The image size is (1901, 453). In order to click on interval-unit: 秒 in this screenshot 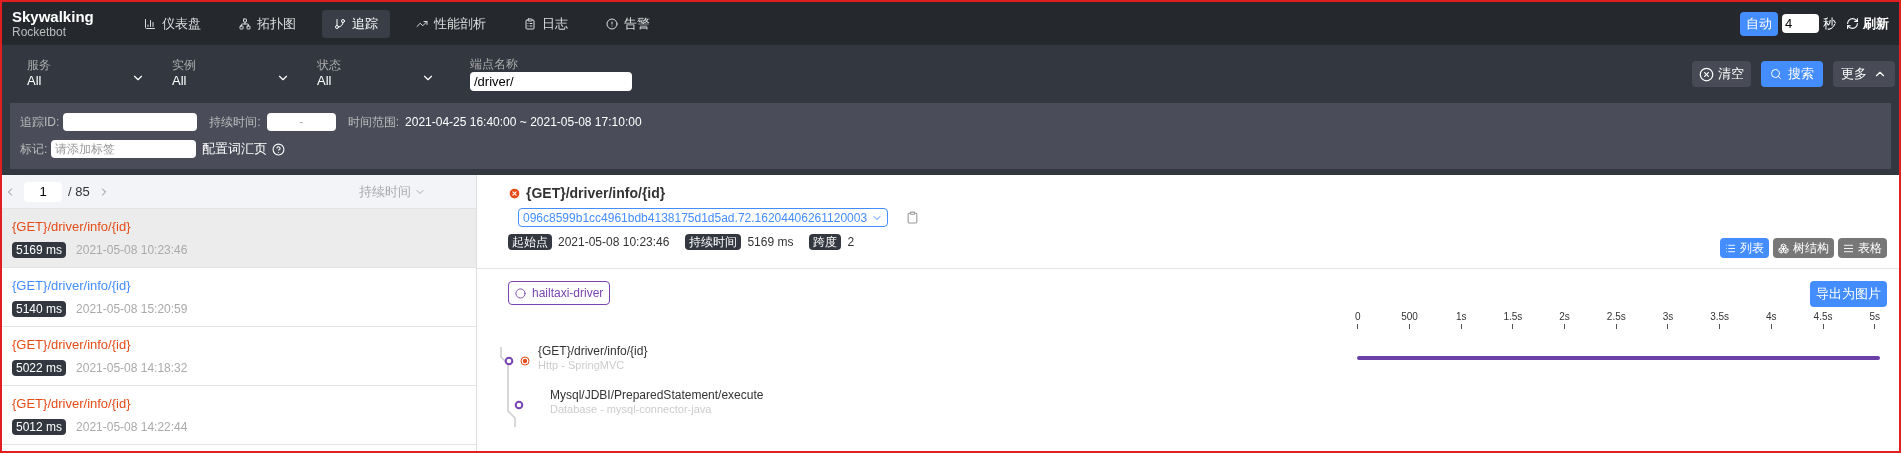, I will do `click(1829, 23)`.